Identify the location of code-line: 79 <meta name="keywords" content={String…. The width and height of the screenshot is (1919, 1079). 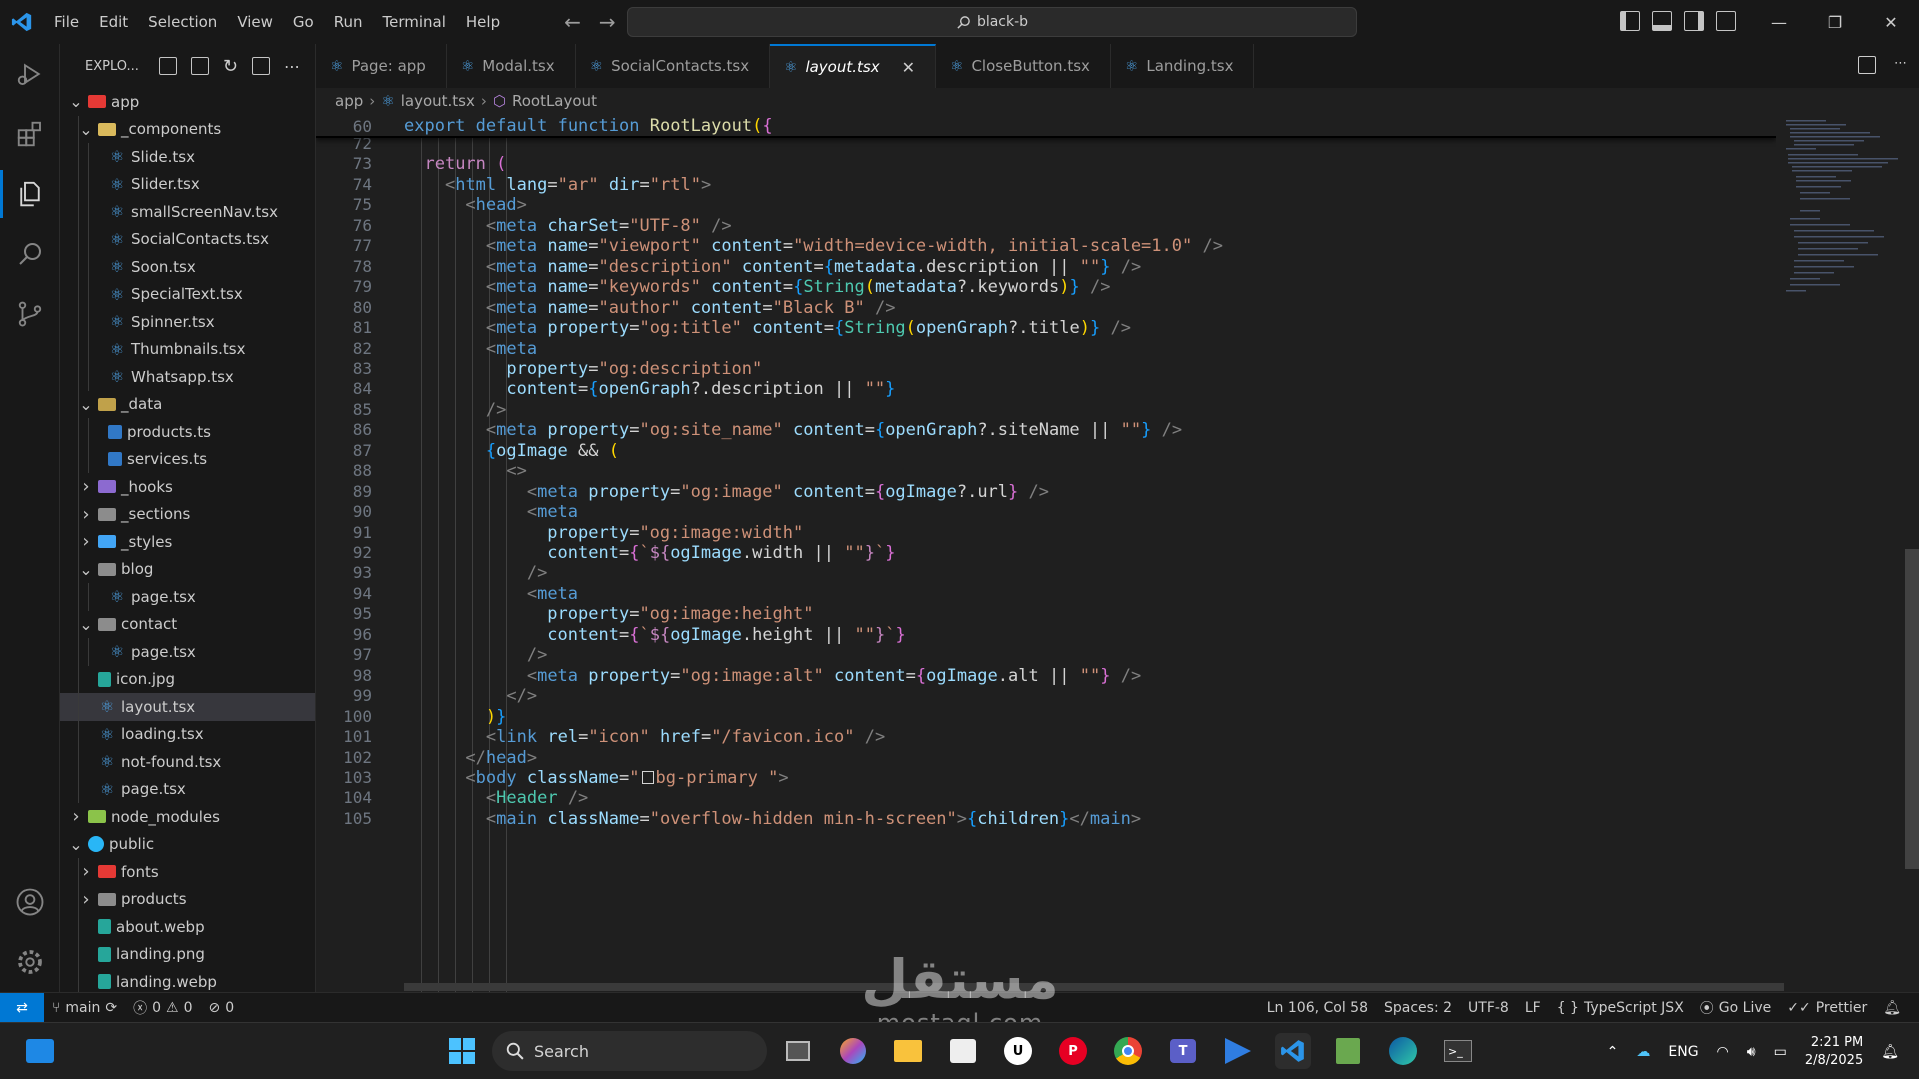
(1046, 287).